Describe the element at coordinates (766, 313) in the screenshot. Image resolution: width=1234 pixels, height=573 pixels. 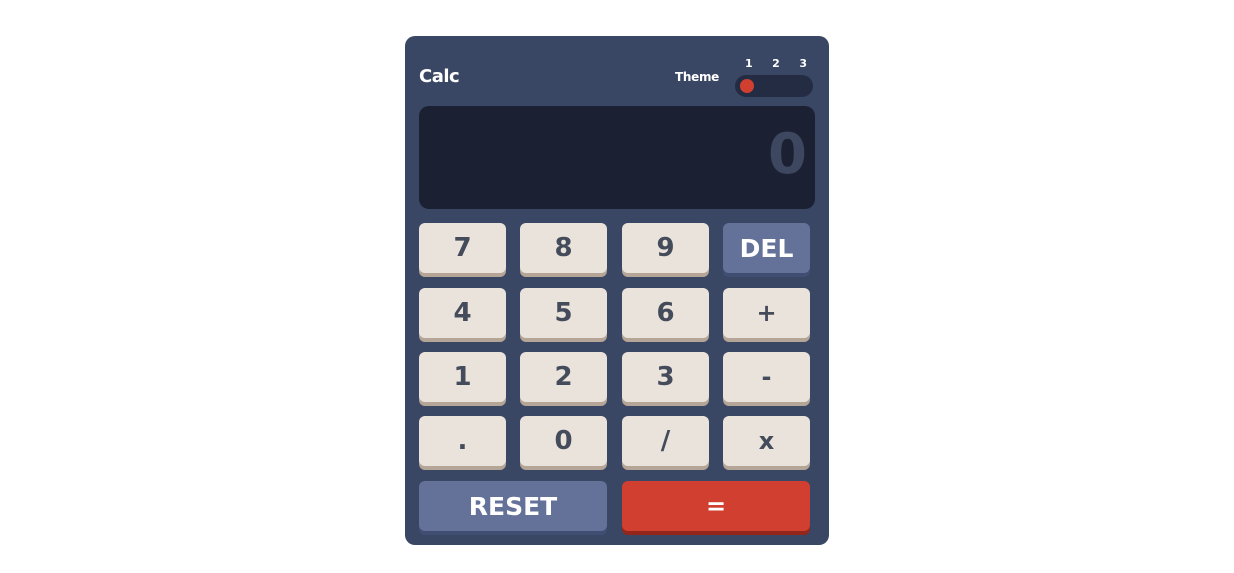
I see `plus-button: +` at that location.